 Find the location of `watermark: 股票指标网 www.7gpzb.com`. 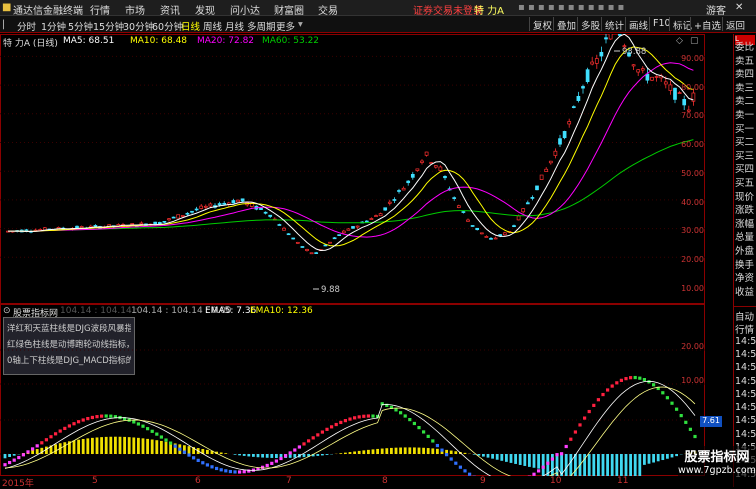

watermark: 股票指标网 www.7gpzb.com is located at coordinates (717, 466).